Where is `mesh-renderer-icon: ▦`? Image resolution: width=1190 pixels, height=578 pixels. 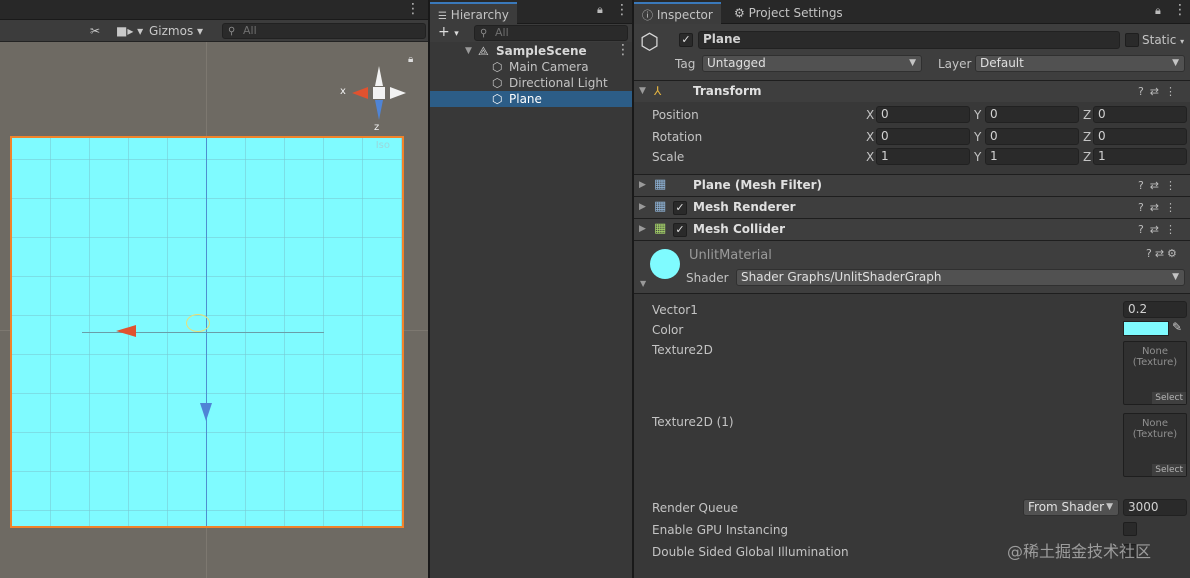 mesh-renderer-icon: ▦ is located at coordinates (660, 206).